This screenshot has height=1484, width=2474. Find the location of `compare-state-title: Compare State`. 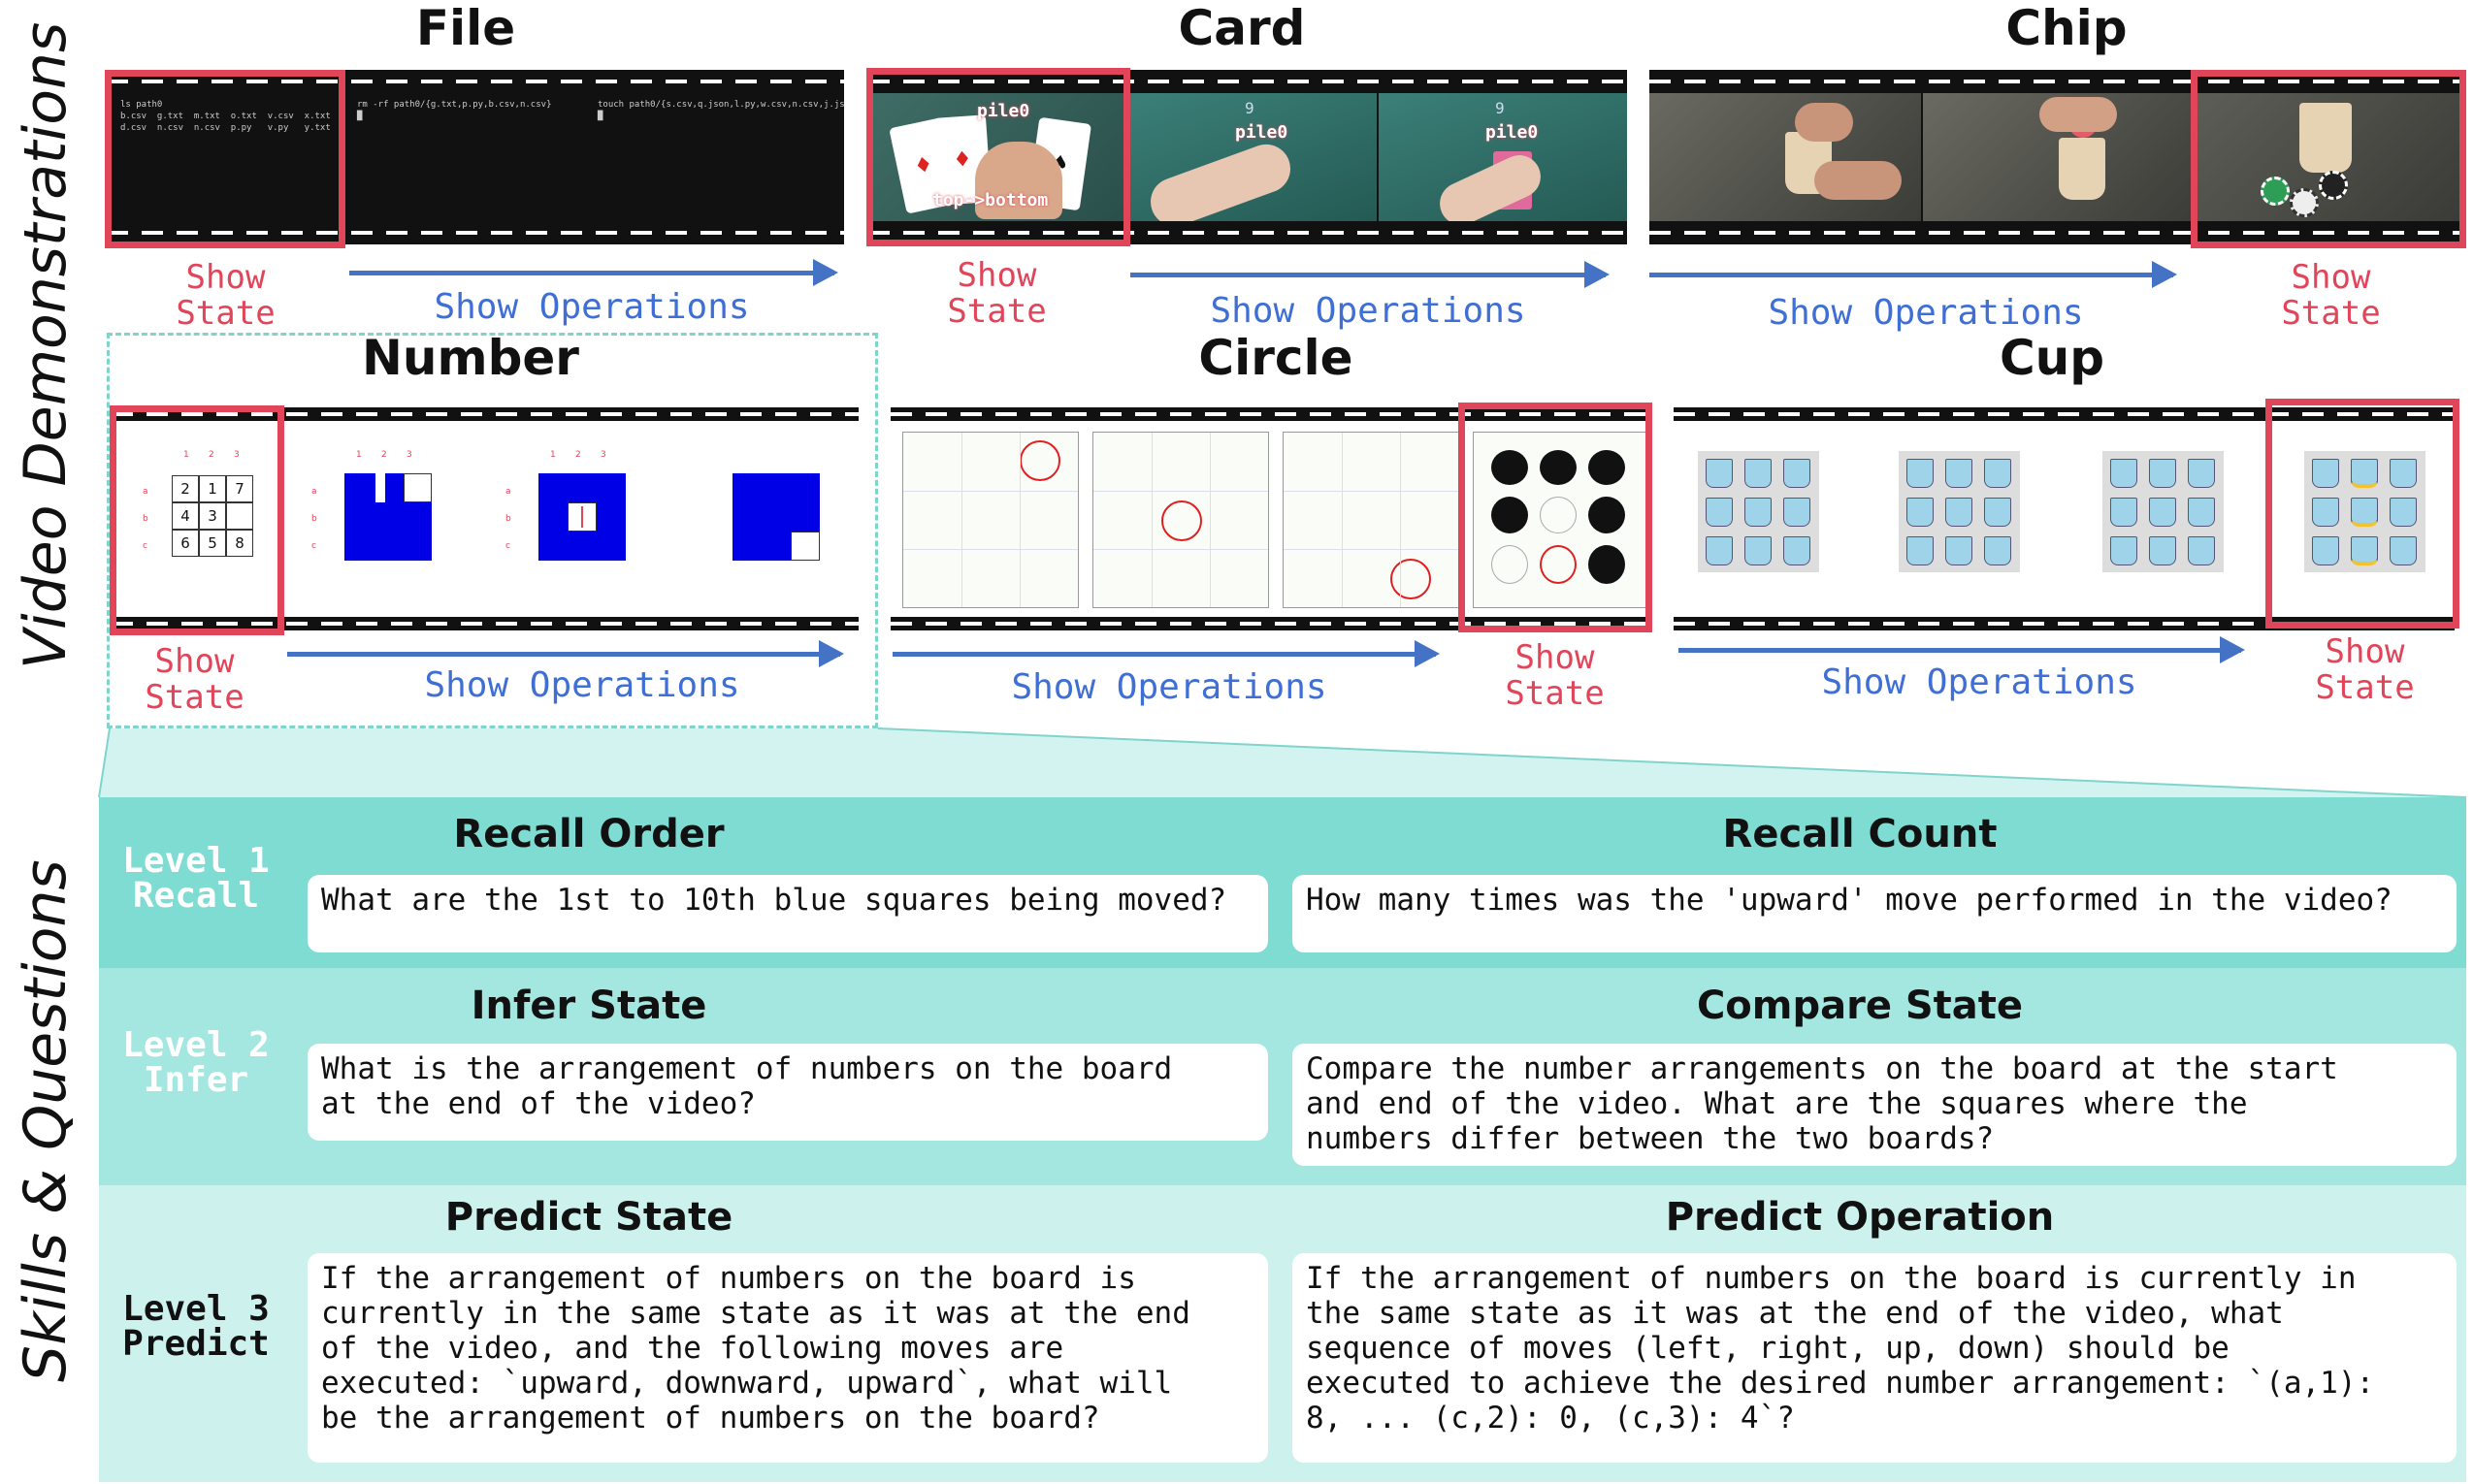

compare-state-title: Compare State is located at coordinates (1860, 1006).